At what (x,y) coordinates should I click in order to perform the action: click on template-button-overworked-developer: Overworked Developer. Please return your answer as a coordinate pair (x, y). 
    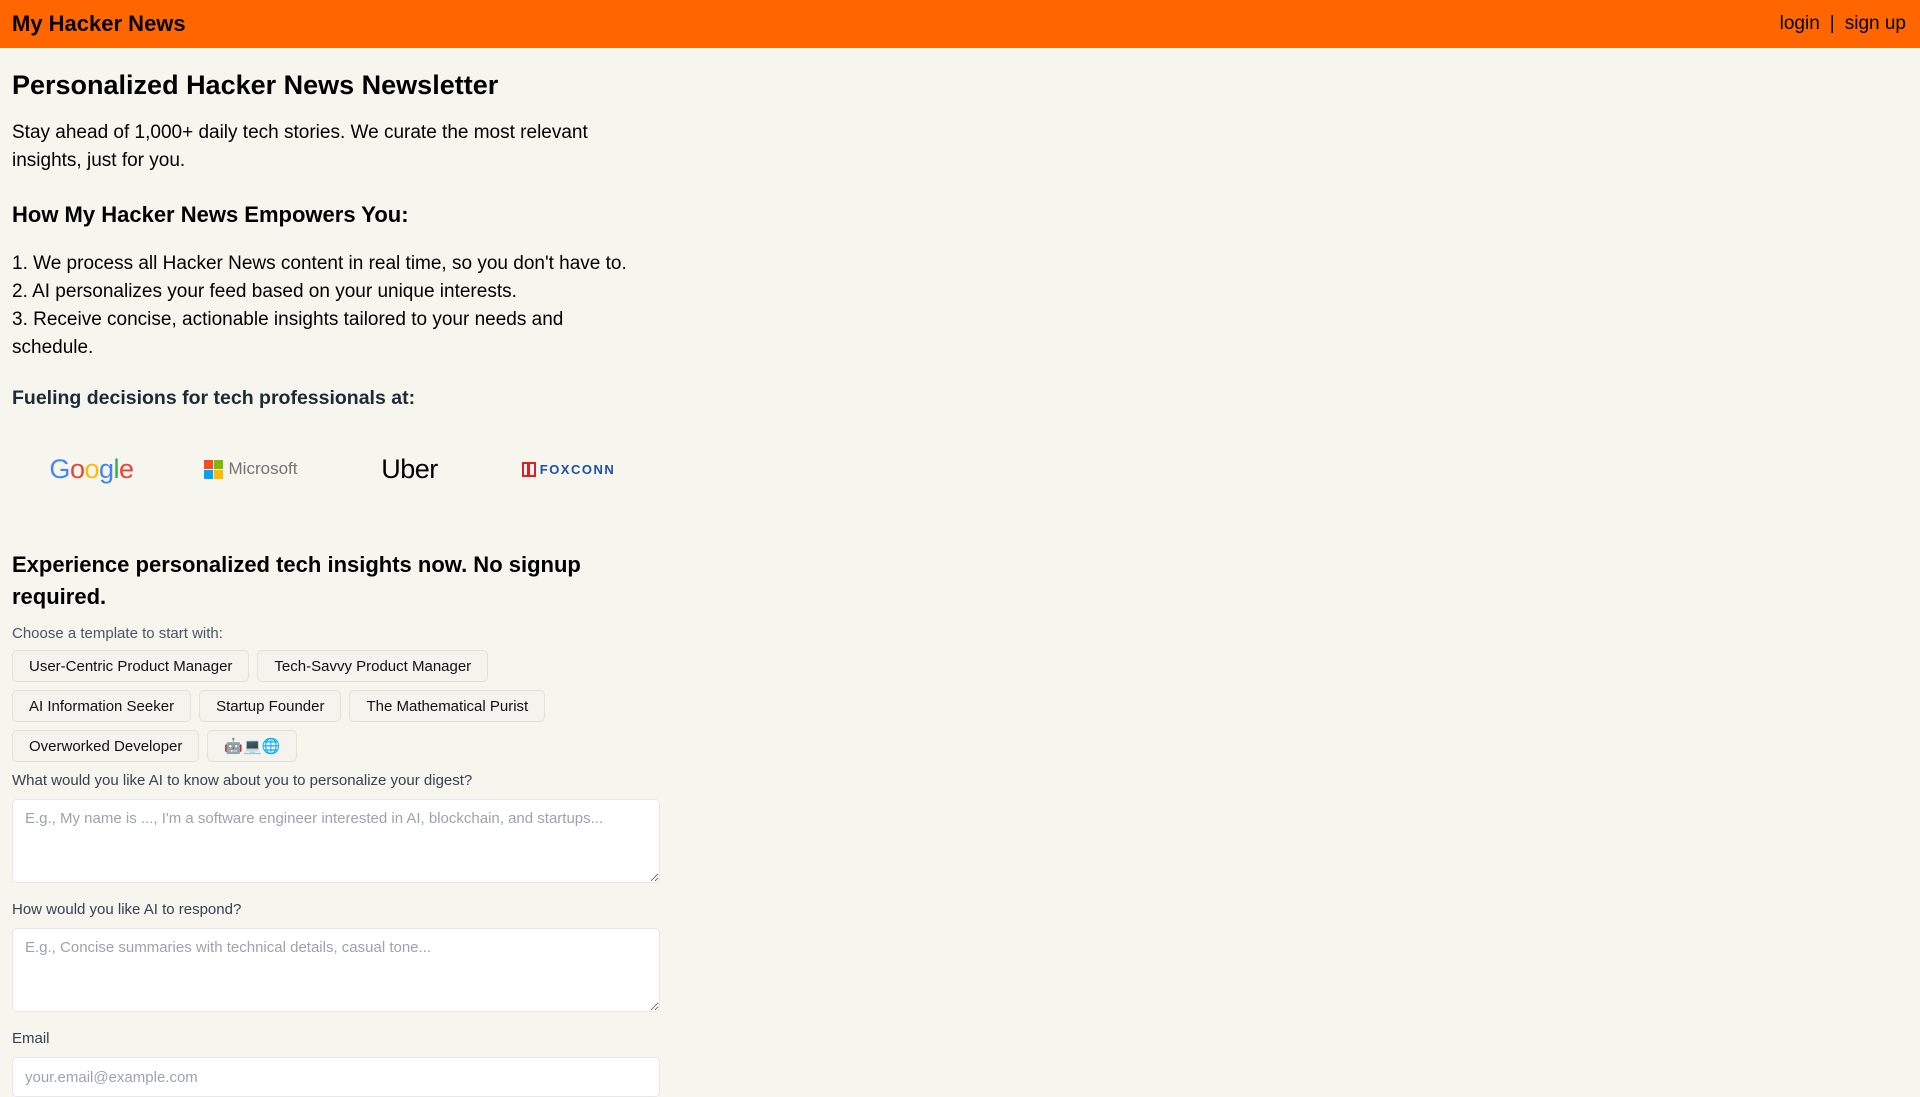
    Looking at the image, I should click on (106, 746).